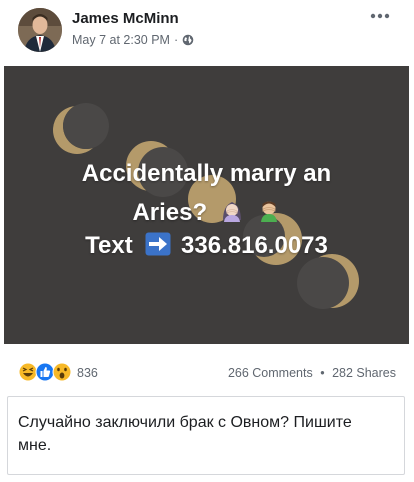 Image resolution: width=414 pixels, height=482 pixels. Describe the element at coordinates (125, 18) in the screenshot. I see `author-name: James McMinn` at that location.